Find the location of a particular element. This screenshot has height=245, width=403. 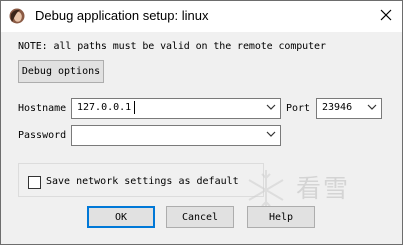

debug-options-button: Debug options is located at coordinates (61, 71).